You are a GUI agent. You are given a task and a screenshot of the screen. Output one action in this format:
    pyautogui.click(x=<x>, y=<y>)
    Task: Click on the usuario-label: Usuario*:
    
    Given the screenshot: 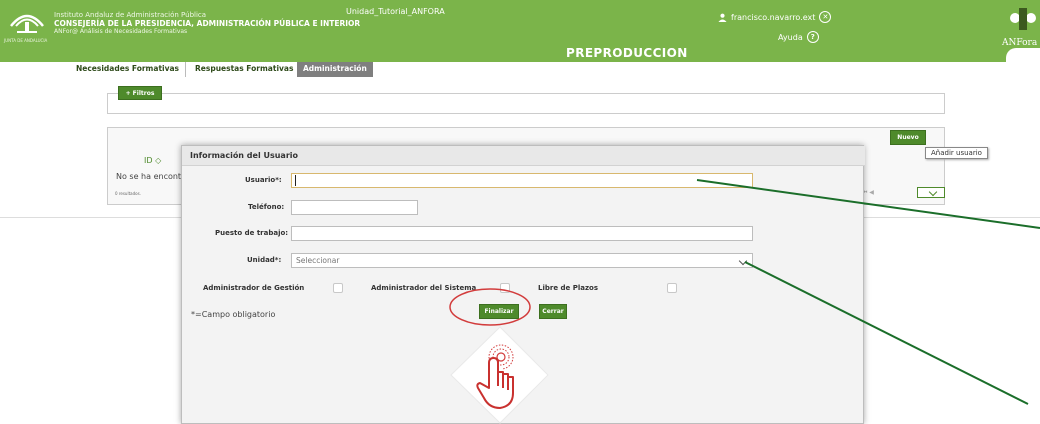 What is the action you would take?
    pyautogui.click(x=263, y=180)
    